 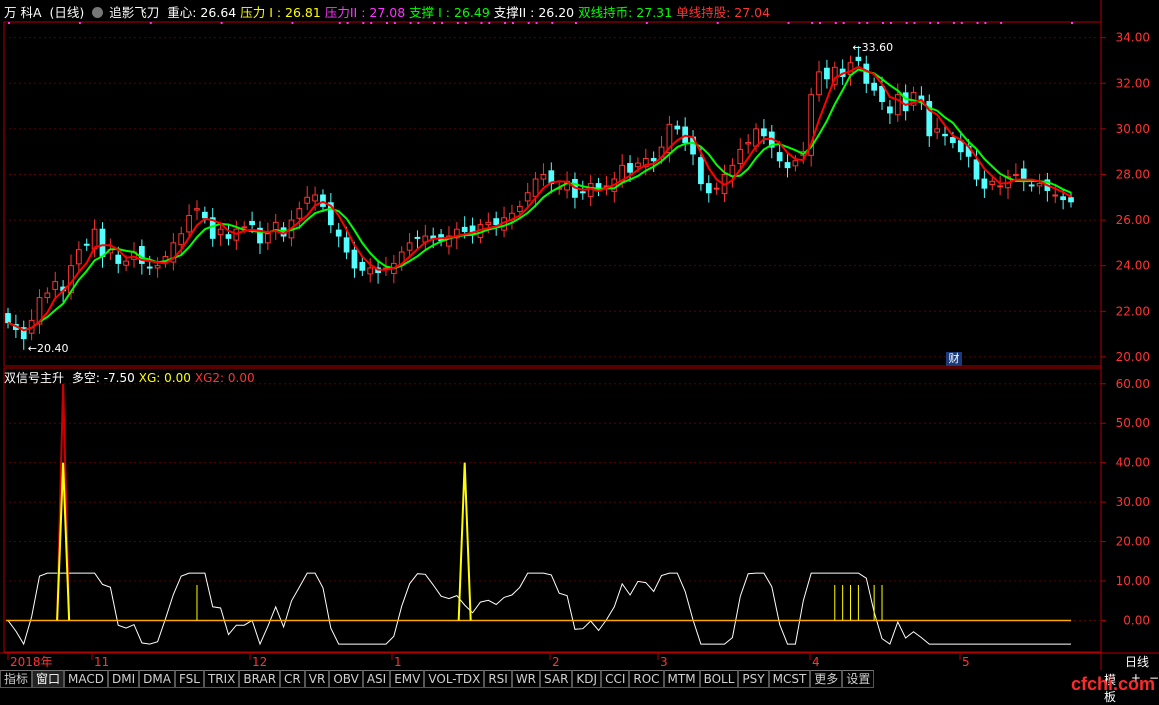 I want to click on watermark: cfchi.com, so click(x=1112, y=684).